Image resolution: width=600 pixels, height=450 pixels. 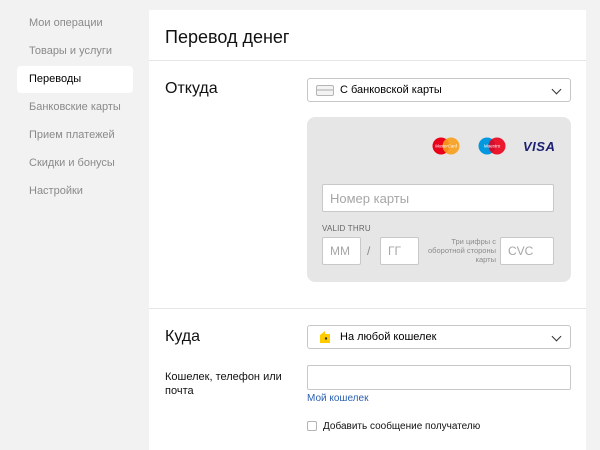 What do you see at coordinates (527, 251) in the screenshot?
I see `cvc-input` at bounding box center [527, 251].